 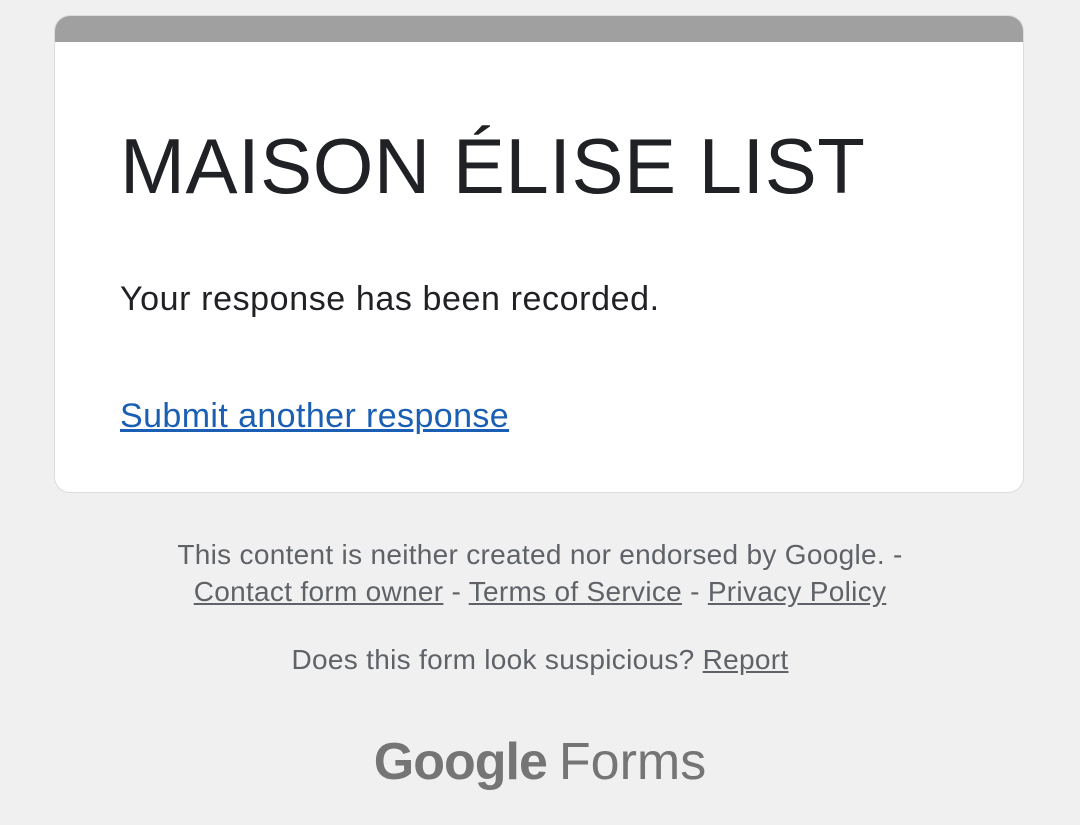 What do you see at coordinates (575, 591) in the screenshot?
I see `terms-of-service-link: Terms of Service` at bounding box center [575, 591].